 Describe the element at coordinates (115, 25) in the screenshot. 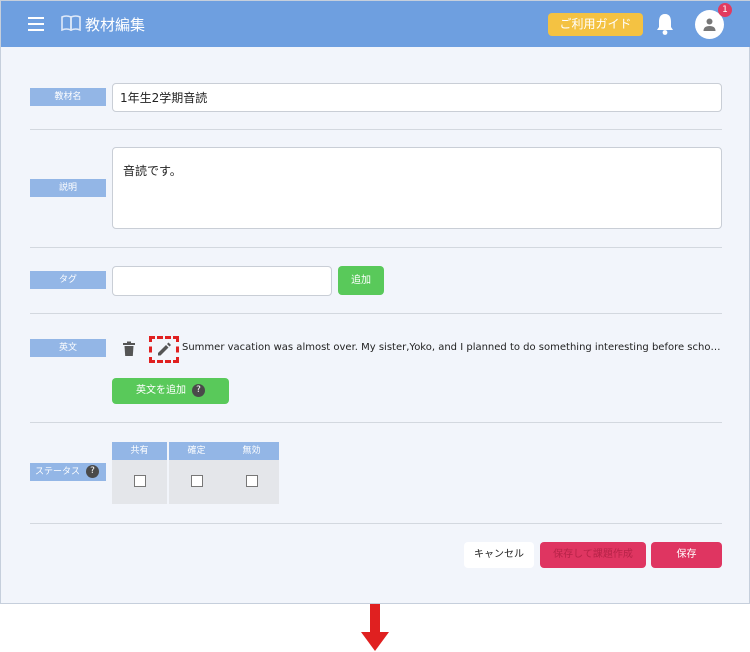

I see `page-title: 教材編集` at that location.